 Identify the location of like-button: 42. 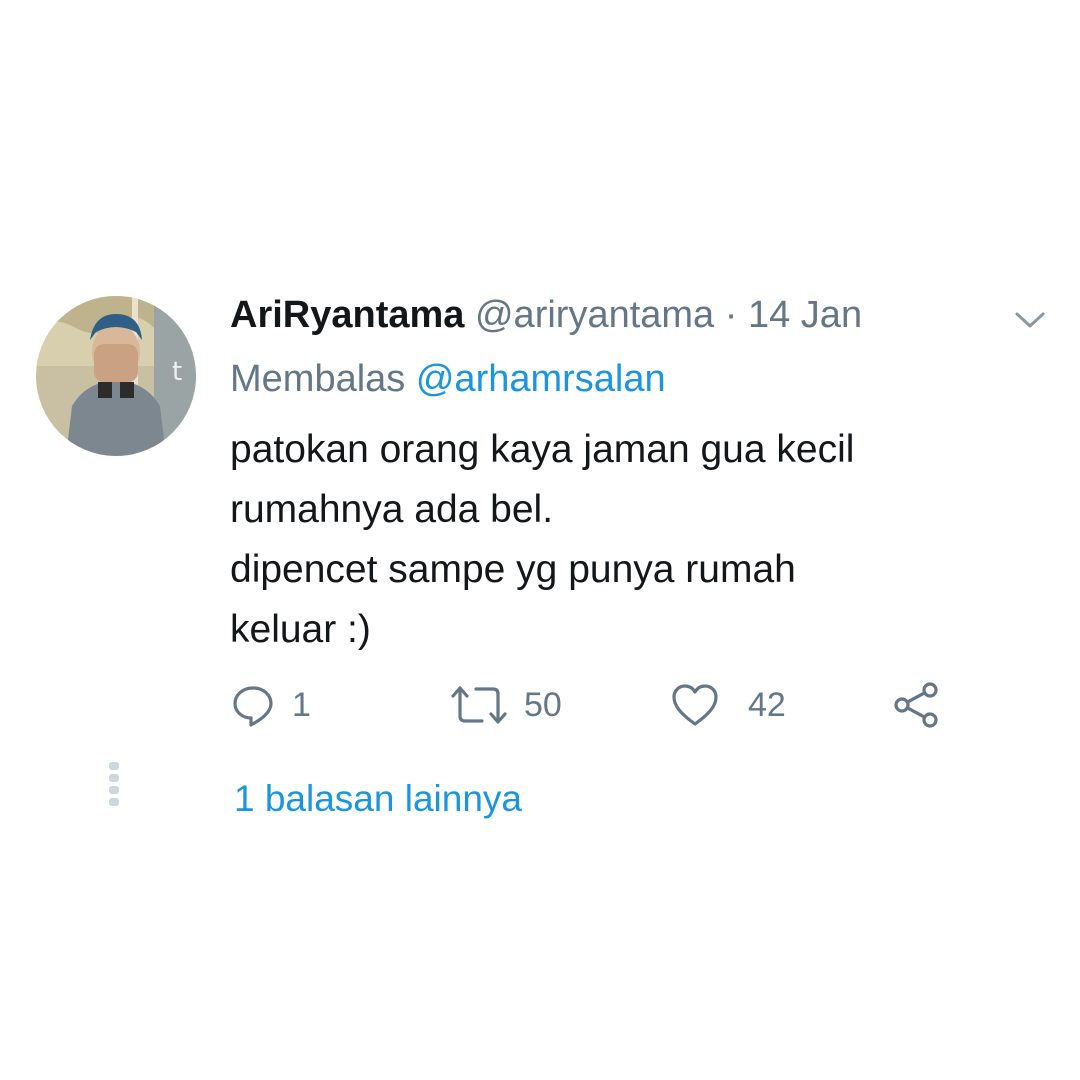
(728, 705).